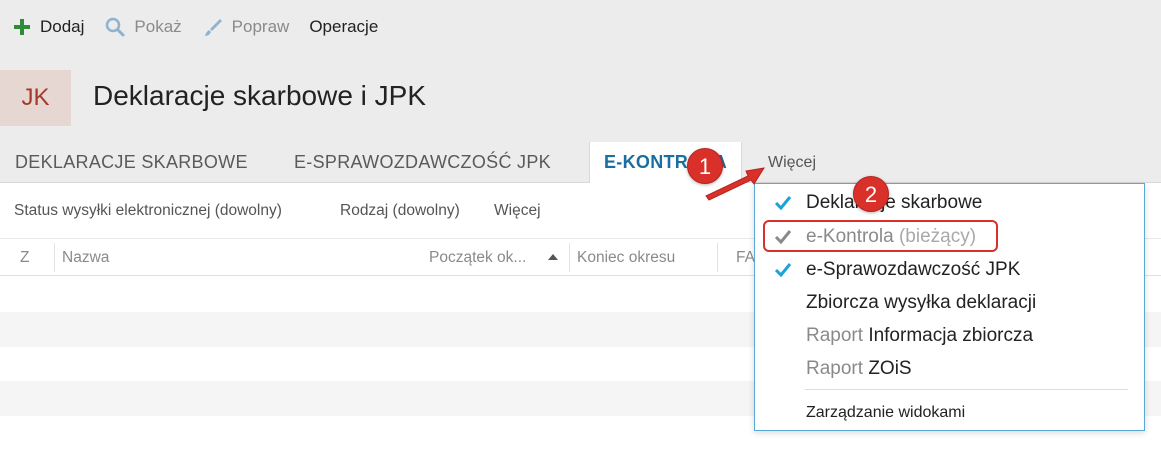 Image resolution: width=1161 pixels, height=451 pixels. Describe the element at coordinates (422, 162) in the screenshot. I see `tab-e-sprawozdawczosc-jpk: E-SPRAWOZDAWCZOŚĆ JPK` at that location.